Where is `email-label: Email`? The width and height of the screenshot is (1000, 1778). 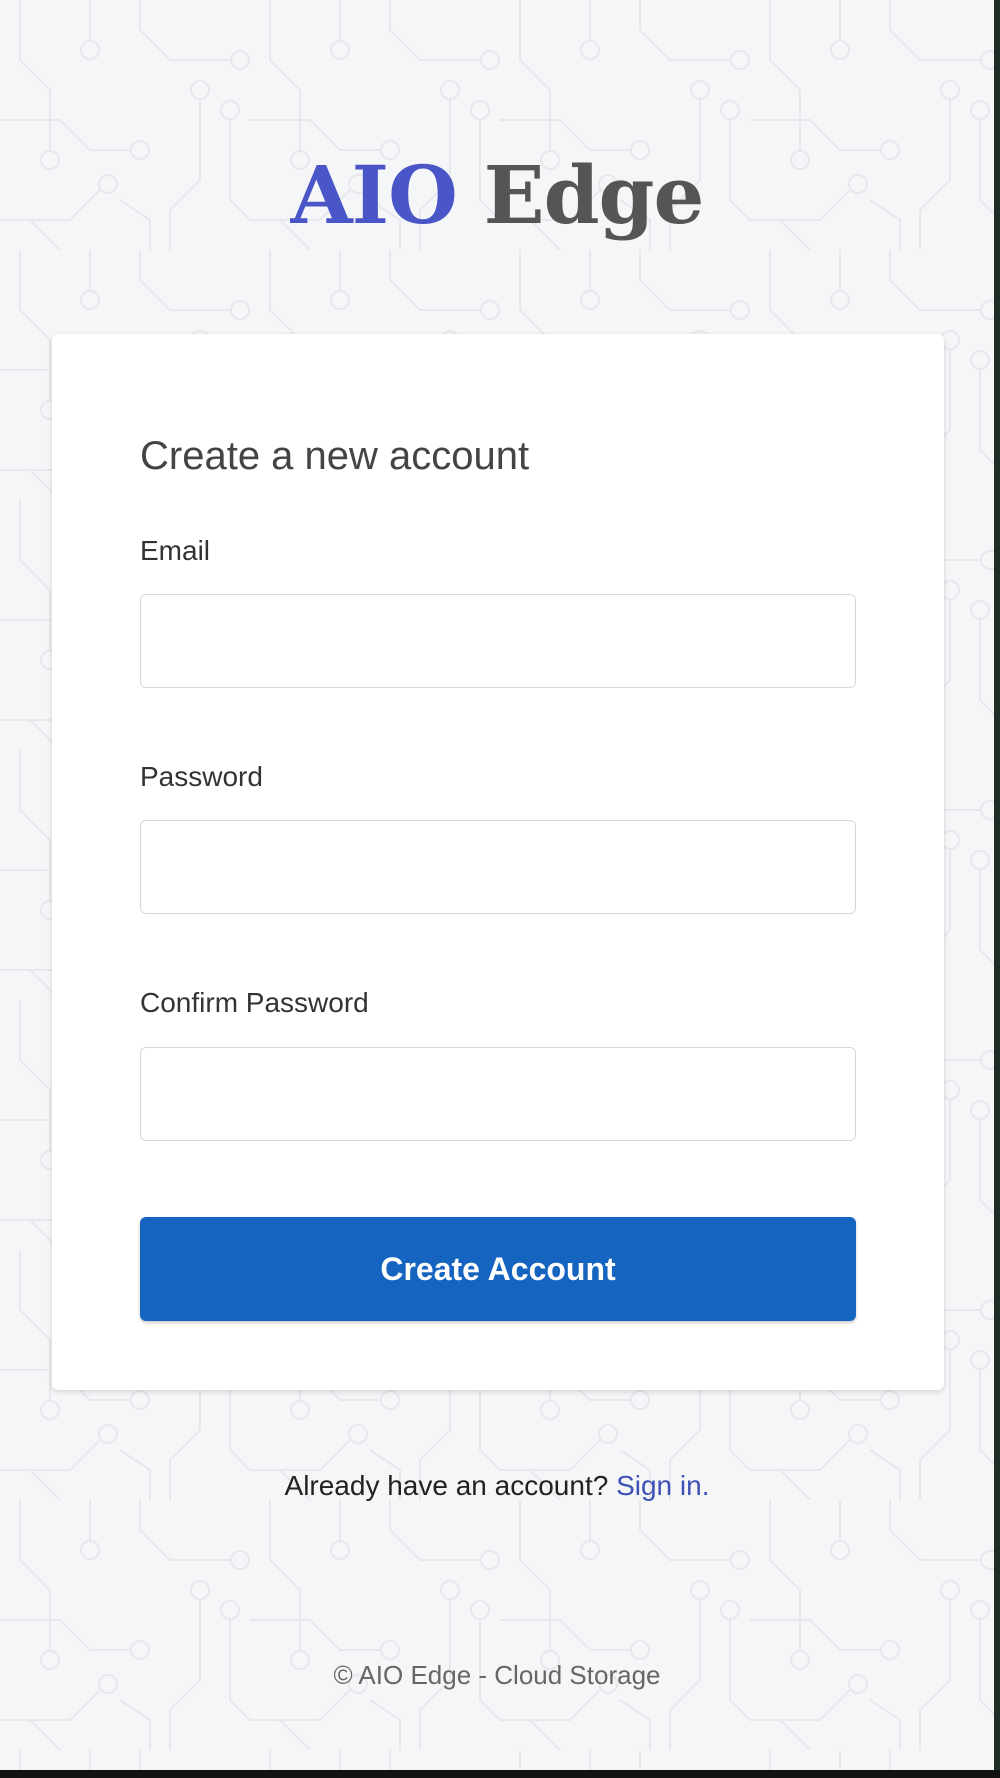
email-label: Email is located at coordinates (175, 550).